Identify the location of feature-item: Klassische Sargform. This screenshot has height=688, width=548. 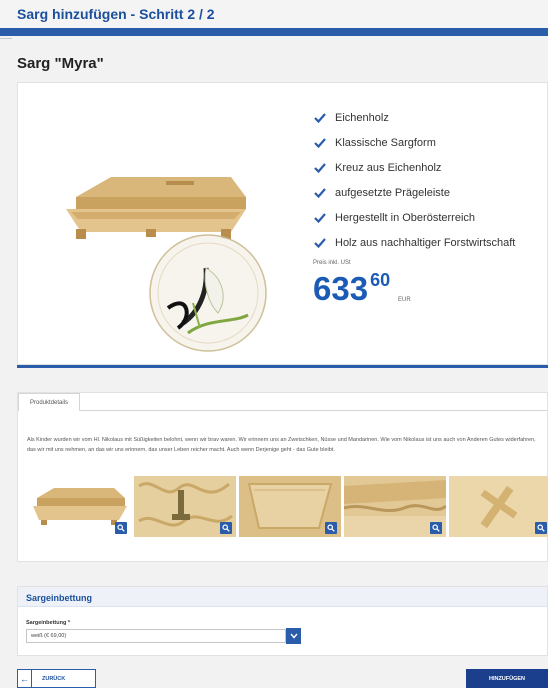
(414, 142).